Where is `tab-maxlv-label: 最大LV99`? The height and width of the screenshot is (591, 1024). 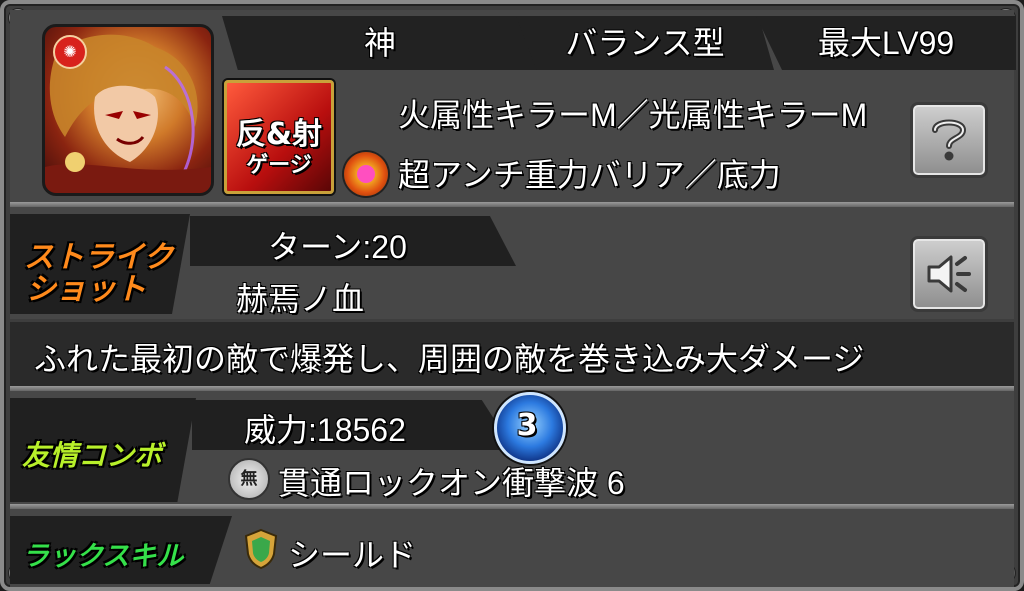
tab-maxlv-label: 最大LV99 is located at coordinates (886, 43).